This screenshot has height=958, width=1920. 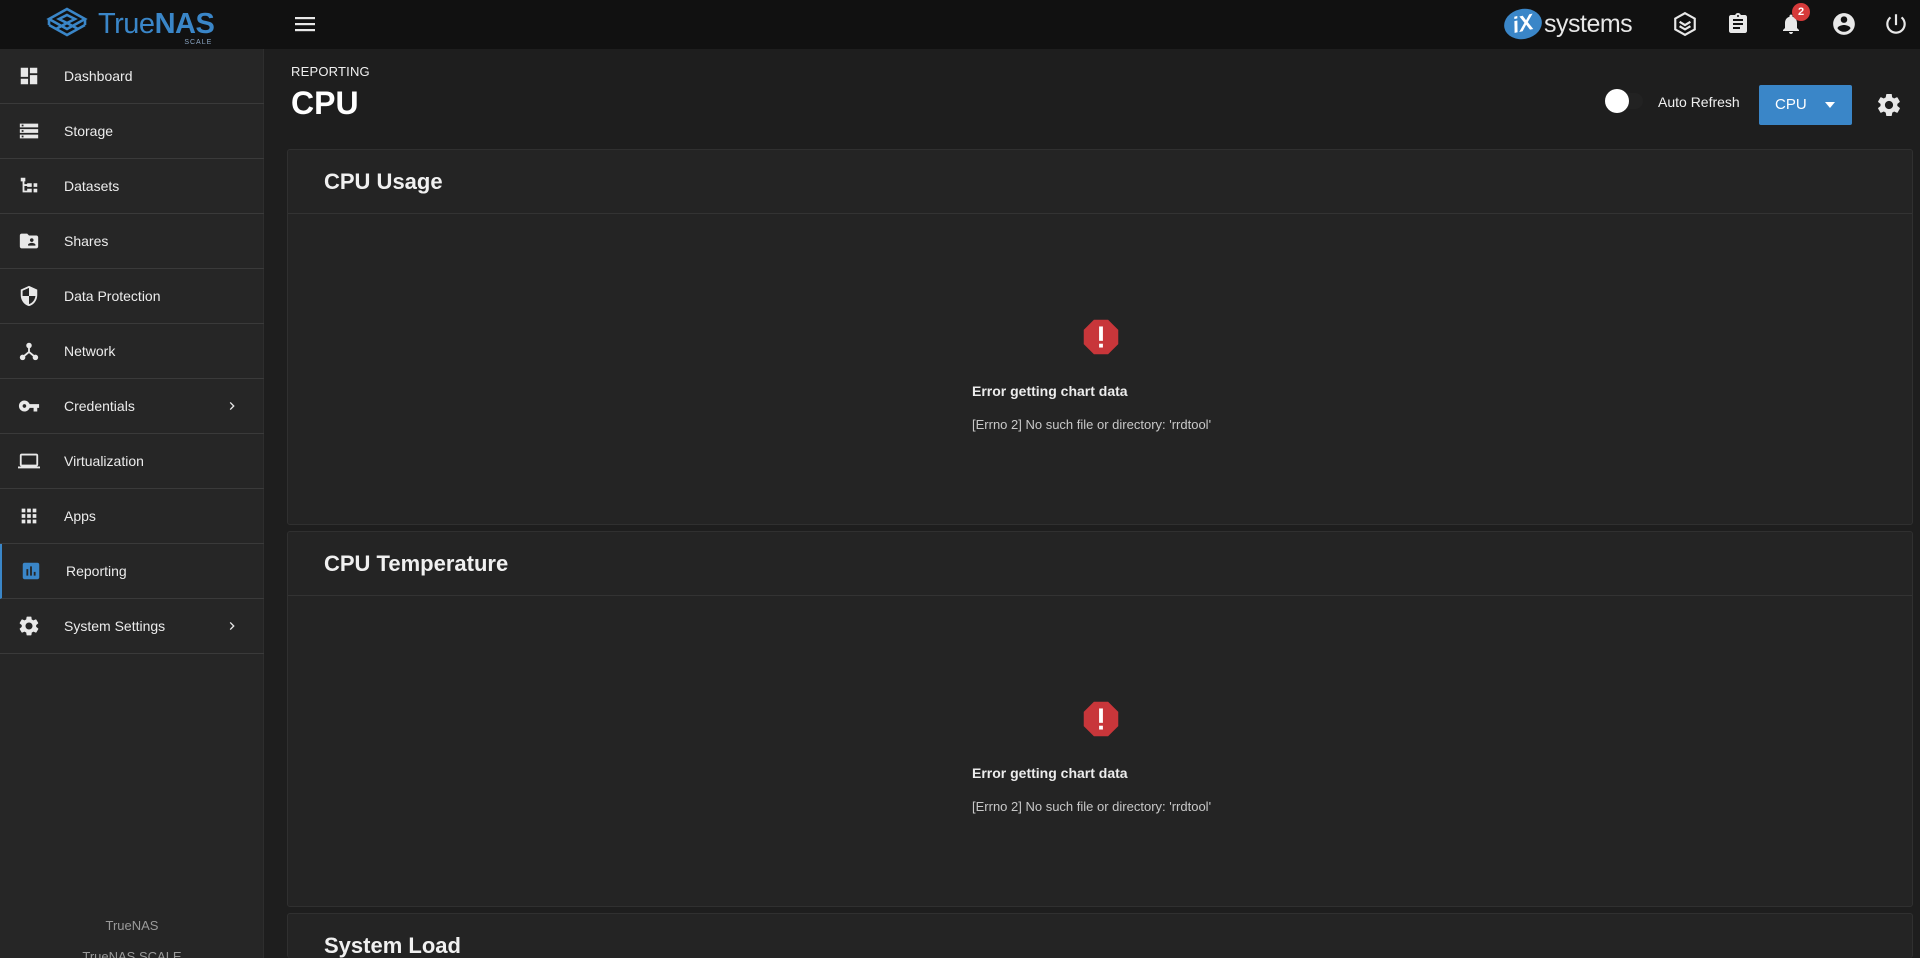 What do you see at coordinates (198, 42) in the screenshot?
I see `logo-edition: SCALE` at bounding box center [198, 42].